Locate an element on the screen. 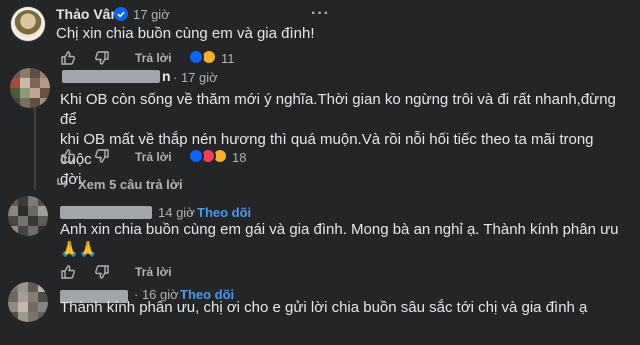  view-replies-link: Xem 5 câu trả lời is located at coordinates (130, 184).